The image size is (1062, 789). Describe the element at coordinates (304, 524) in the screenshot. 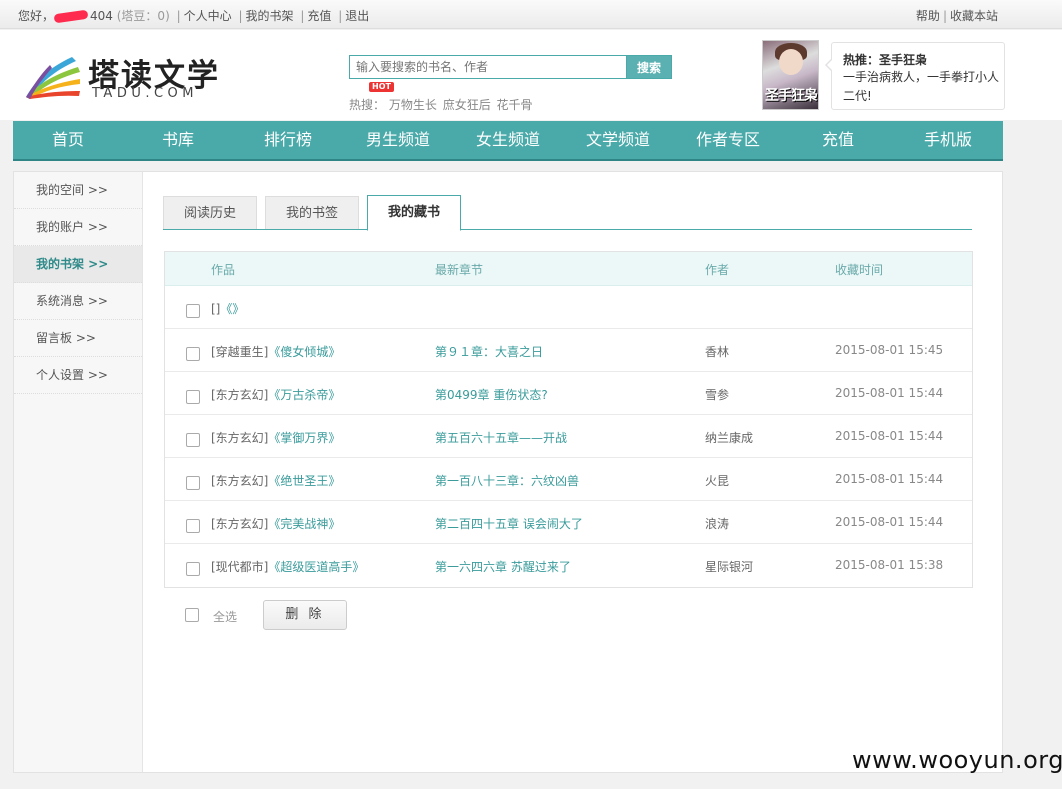

I see `book-title-link: 《完美战神》` at that location.